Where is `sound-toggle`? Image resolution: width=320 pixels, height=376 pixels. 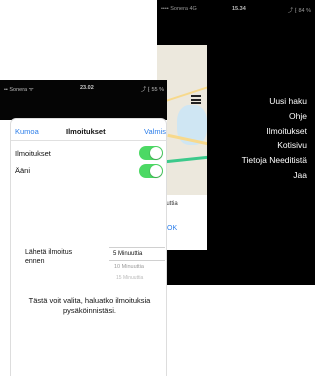 sound-toggle is located at coordinates (151, 171).